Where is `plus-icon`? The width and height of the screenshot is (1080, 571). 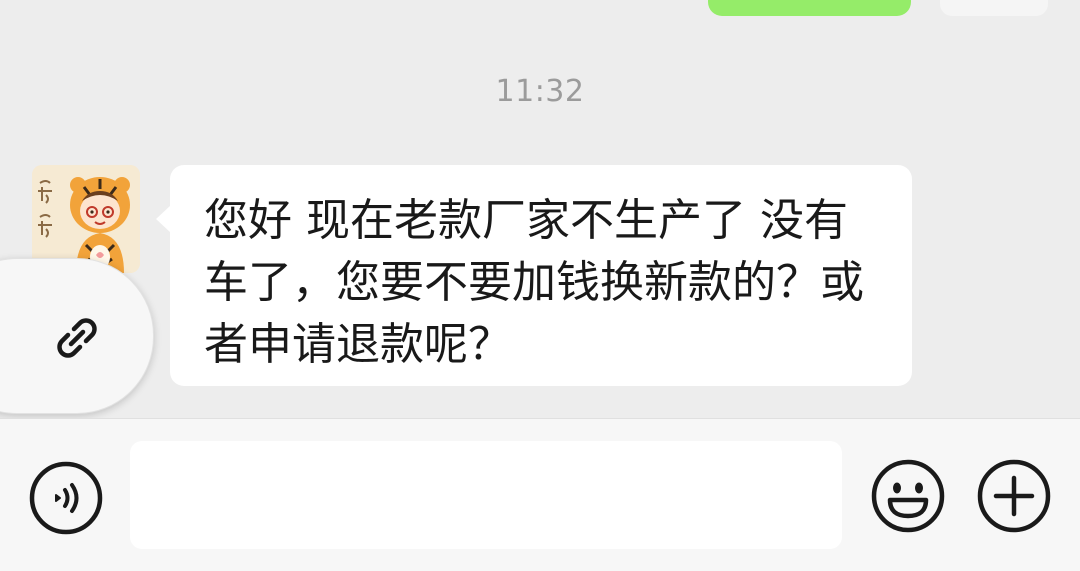 plus-icon is located at coordinates (1014, 496).